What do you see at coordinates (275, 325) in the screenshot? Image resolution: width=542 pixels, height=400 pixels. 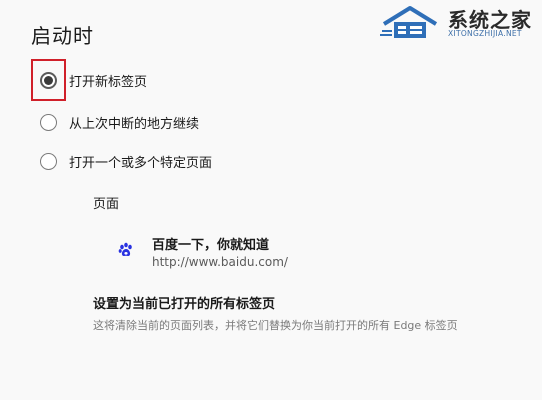 I see `set-current-description: 这将清除当前的页面列表，并将它们替换为你当前打开的所有 Edge 标签页` at bounding box center [275, 325].